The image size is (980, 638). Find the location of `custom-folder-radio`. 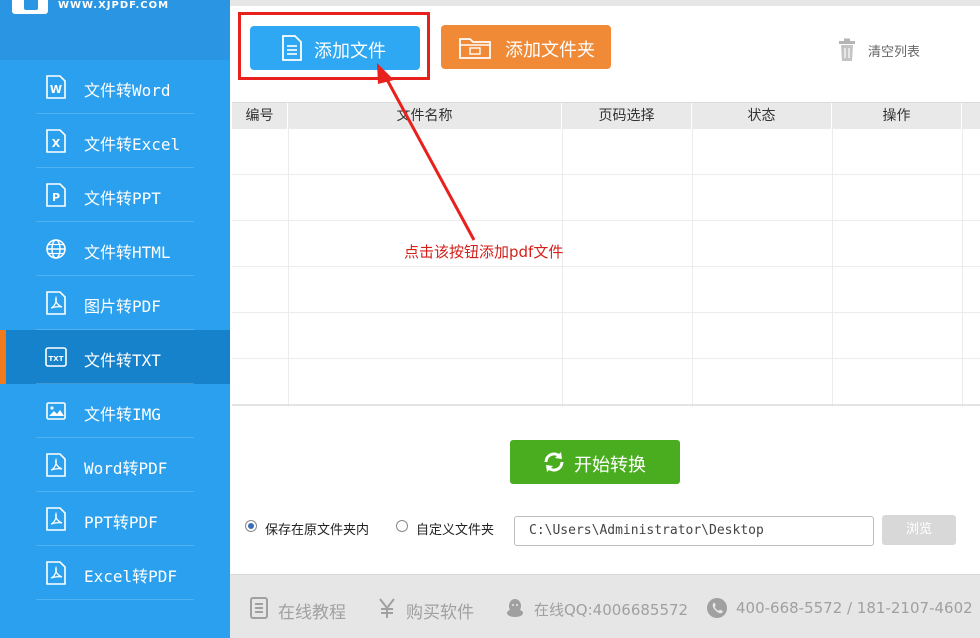

custom-folder-radio is located at coordinates (402, 526).